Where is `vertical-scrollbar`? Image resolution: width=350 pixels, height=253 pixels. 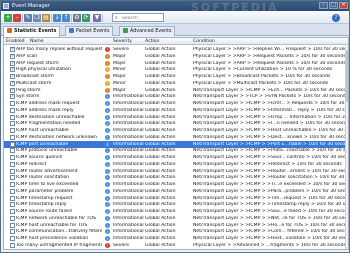
vertical-scrollbar is located at coordinates (346, 147).